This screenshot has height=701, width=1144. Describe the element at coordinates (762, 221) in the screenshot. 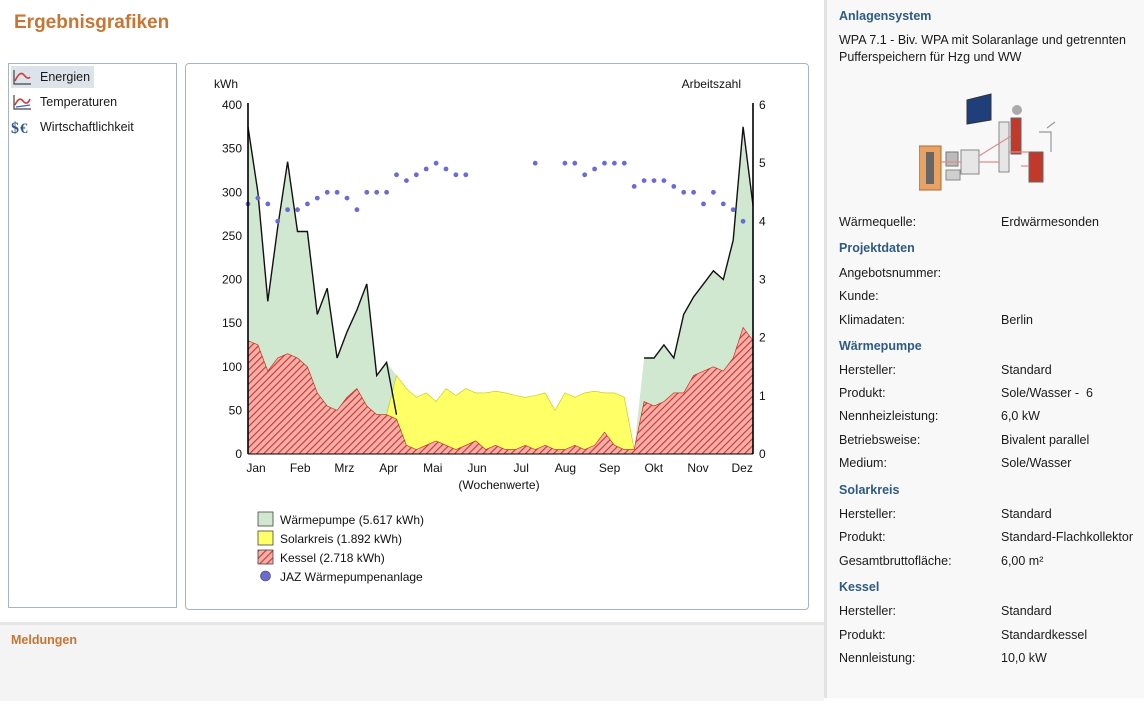

I see `y2-tick-label: 4` at that location.